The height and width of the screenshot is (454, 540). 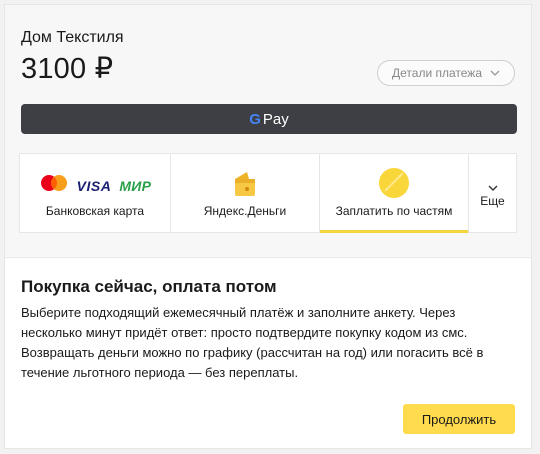 I want to click on method-label: Заплатить по частям, so click(x=394, y=211).